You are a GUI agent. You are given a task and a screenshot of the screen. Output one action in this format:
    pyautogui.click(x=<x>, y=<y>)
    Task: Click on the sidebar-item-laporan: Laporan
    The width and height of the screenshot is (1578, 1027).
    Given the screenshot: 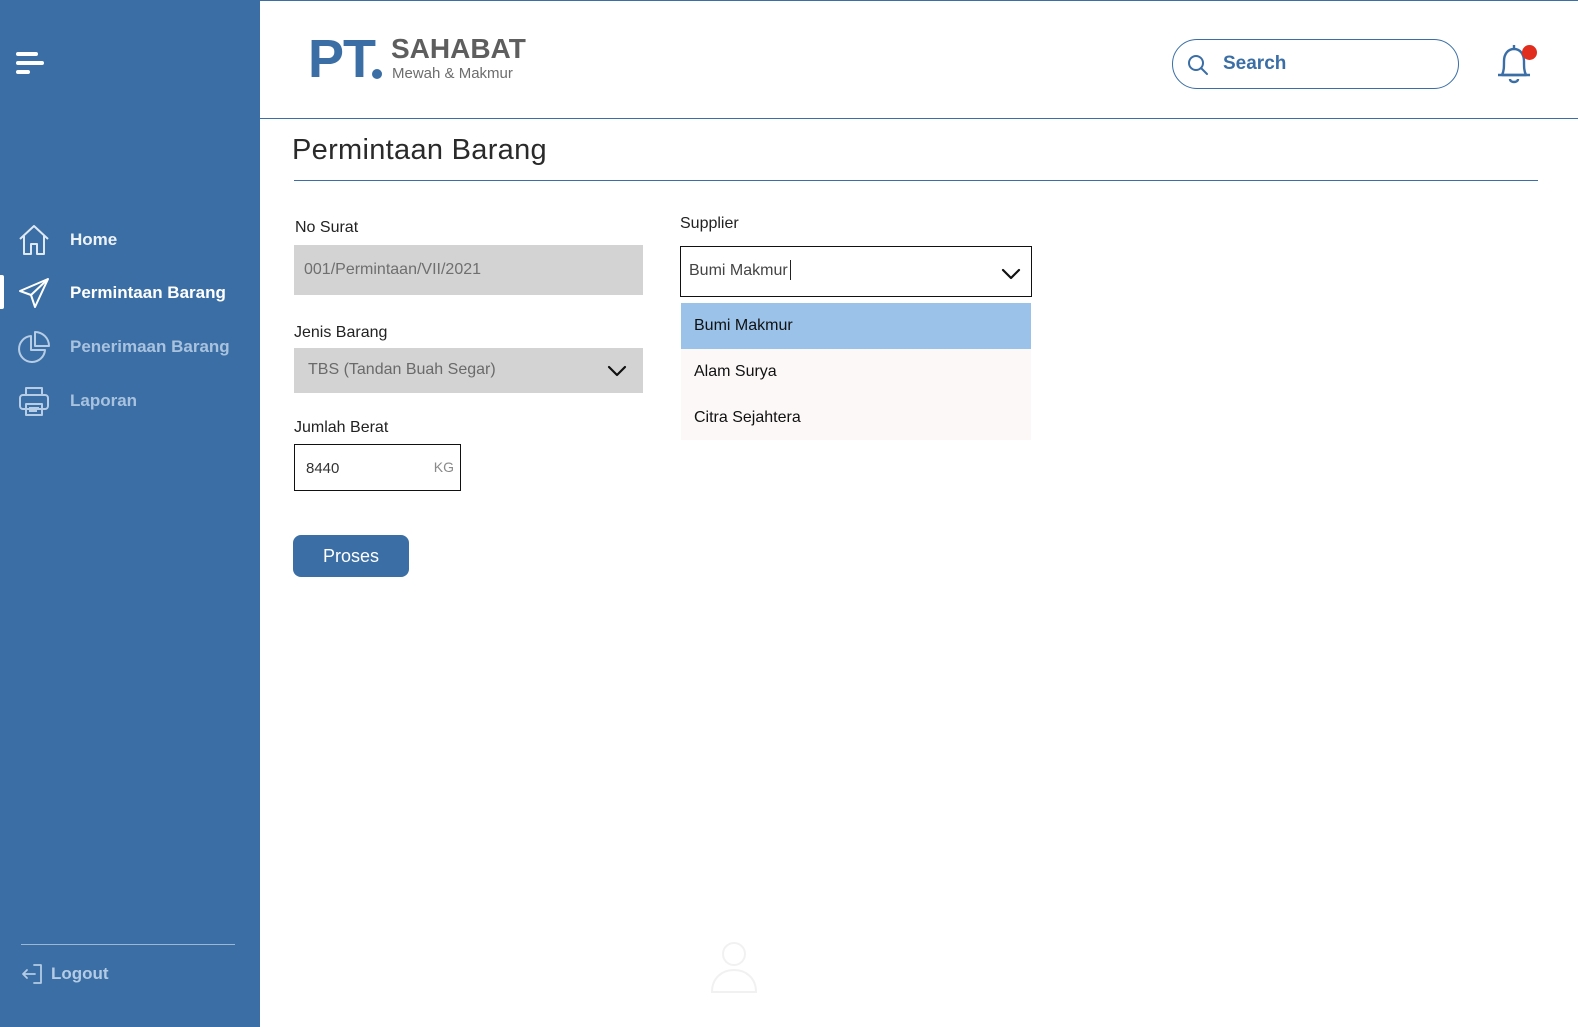 What is the action you would take?
    pyautogui.click(x=130, y=401)
    